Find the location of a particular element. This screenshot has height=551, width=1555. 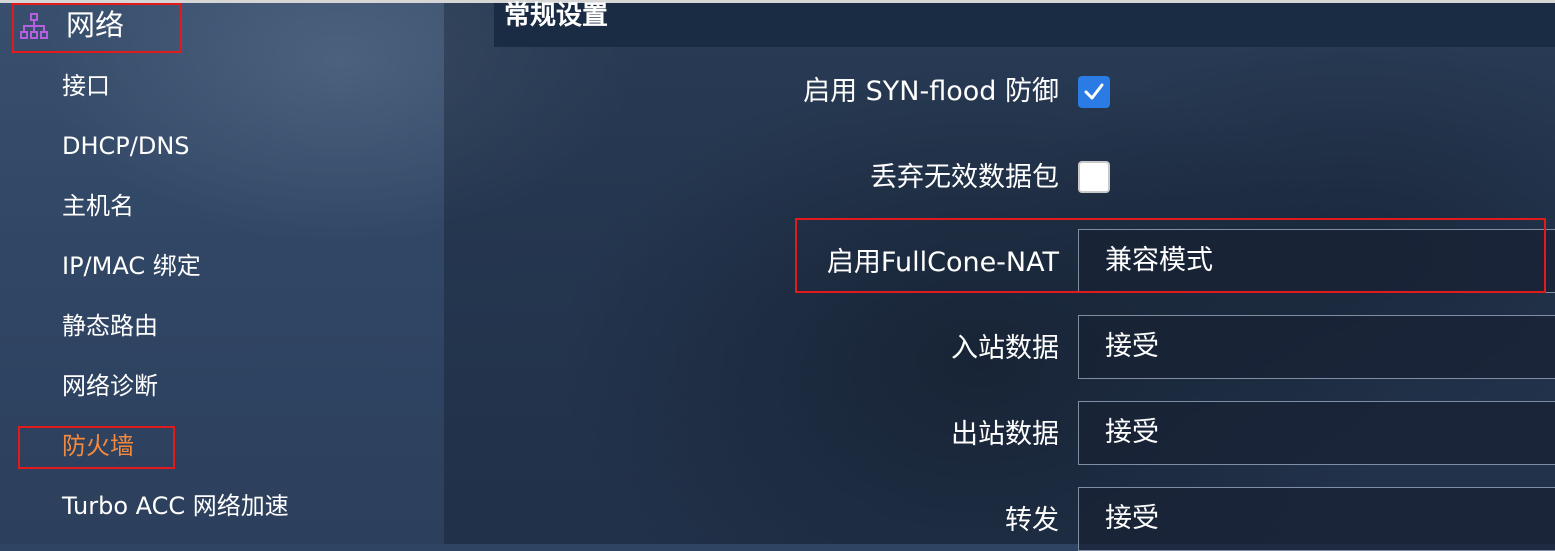

sidebar-item-static-routes: 静态路由 is located at coordinates (110, 326).